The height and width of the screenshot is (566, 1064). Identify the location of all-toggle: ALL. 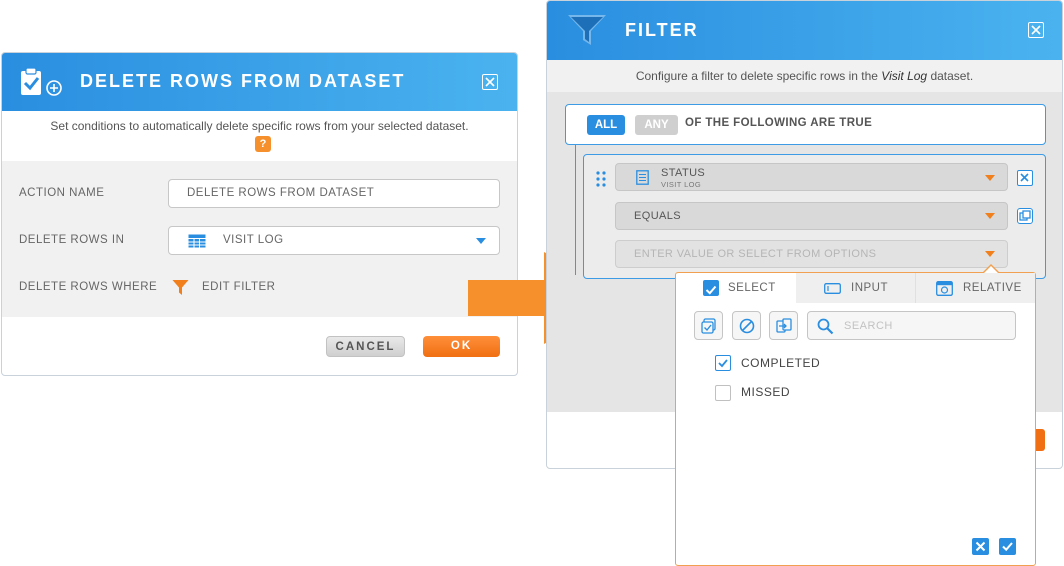
(606, 125).